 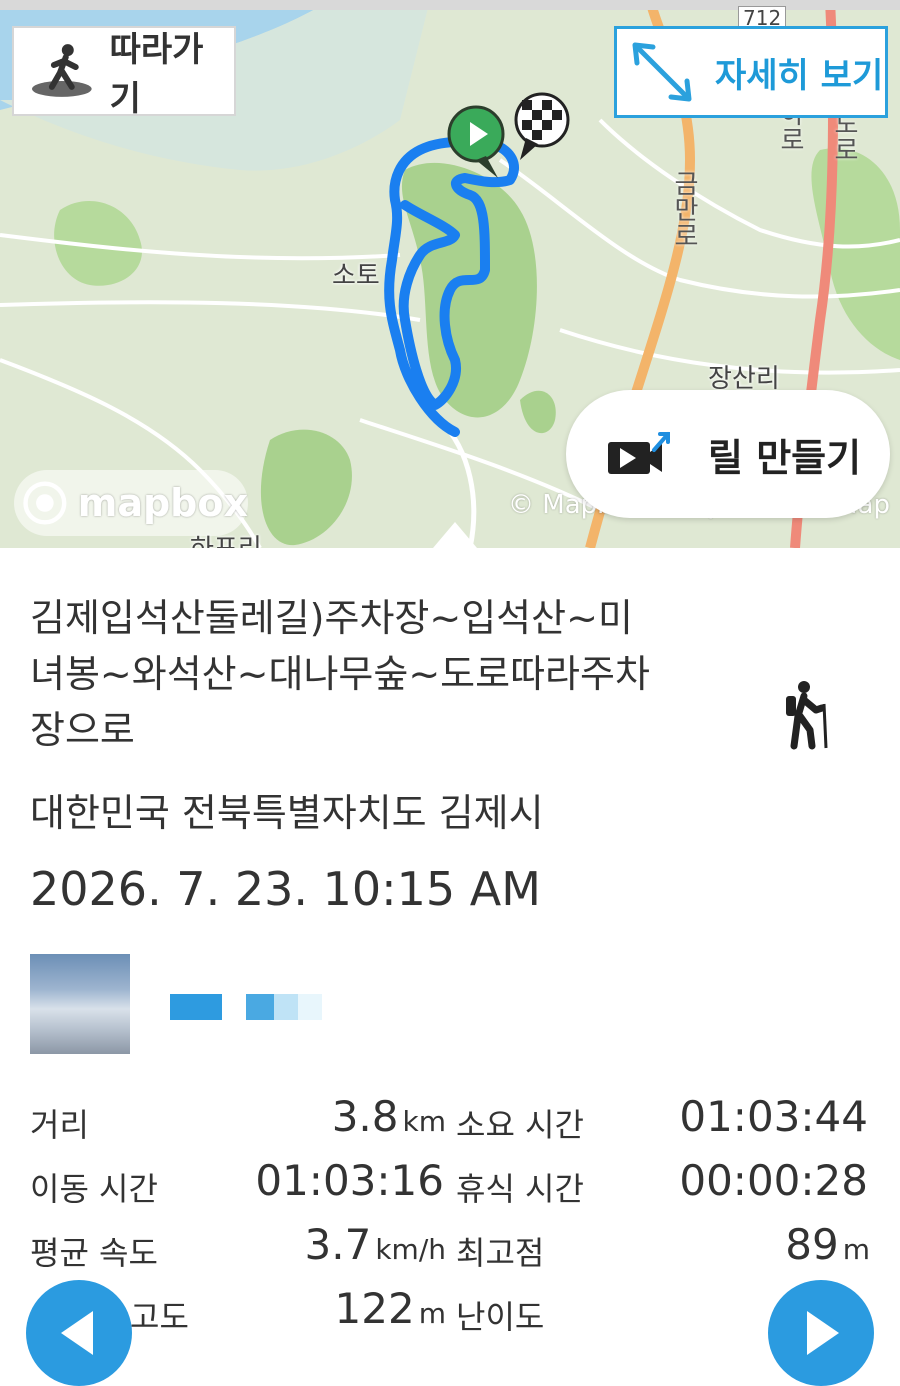 What do you see at coordinates (62, 70) in the screenshot?
I see `follow-hiker-icon` at bounding box center [62, 70].